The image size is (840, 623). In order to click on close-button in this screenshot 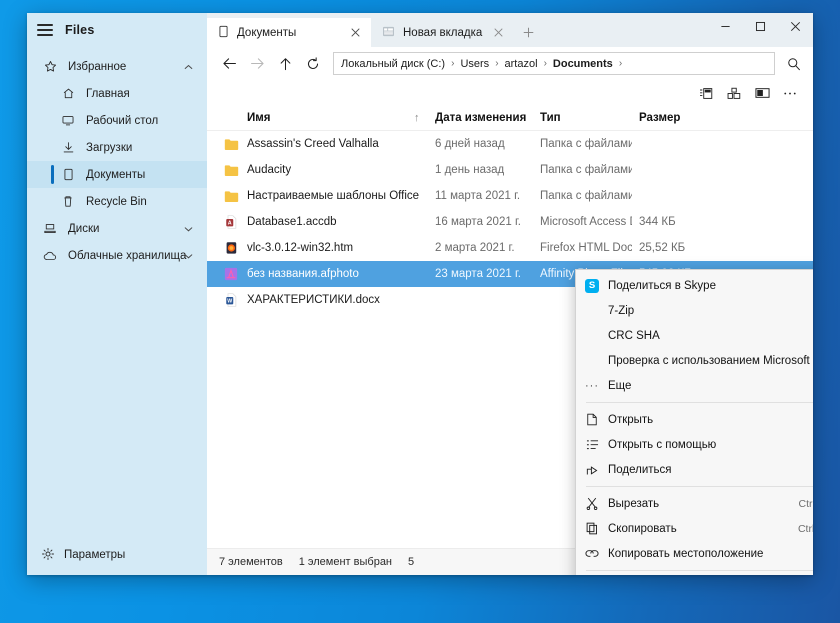, I will do `click(795, 26)`.